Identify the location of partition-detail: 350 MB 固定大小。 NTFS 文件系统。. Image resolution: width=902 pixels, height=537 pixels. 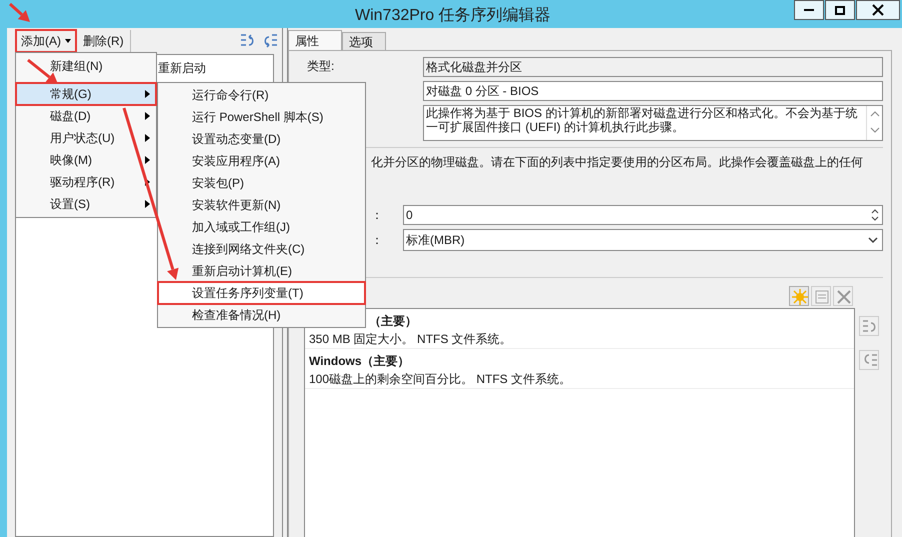
(411, 339).